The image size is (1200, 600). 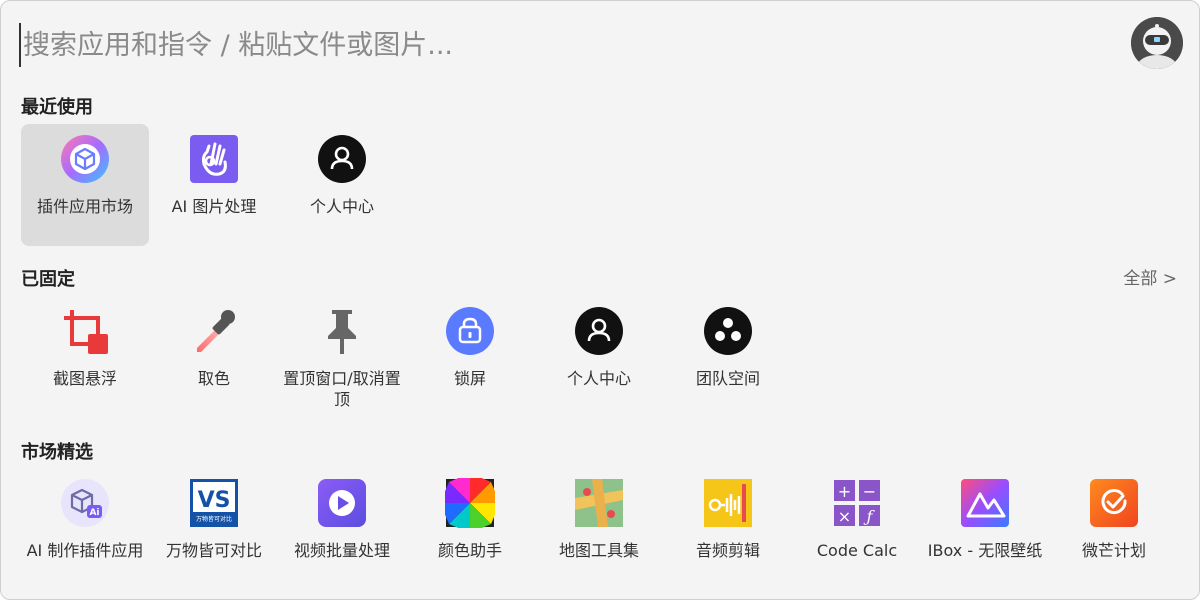 I want to click on market-item-audio-editor: 音频剪辑, so click(x=728, y=527).